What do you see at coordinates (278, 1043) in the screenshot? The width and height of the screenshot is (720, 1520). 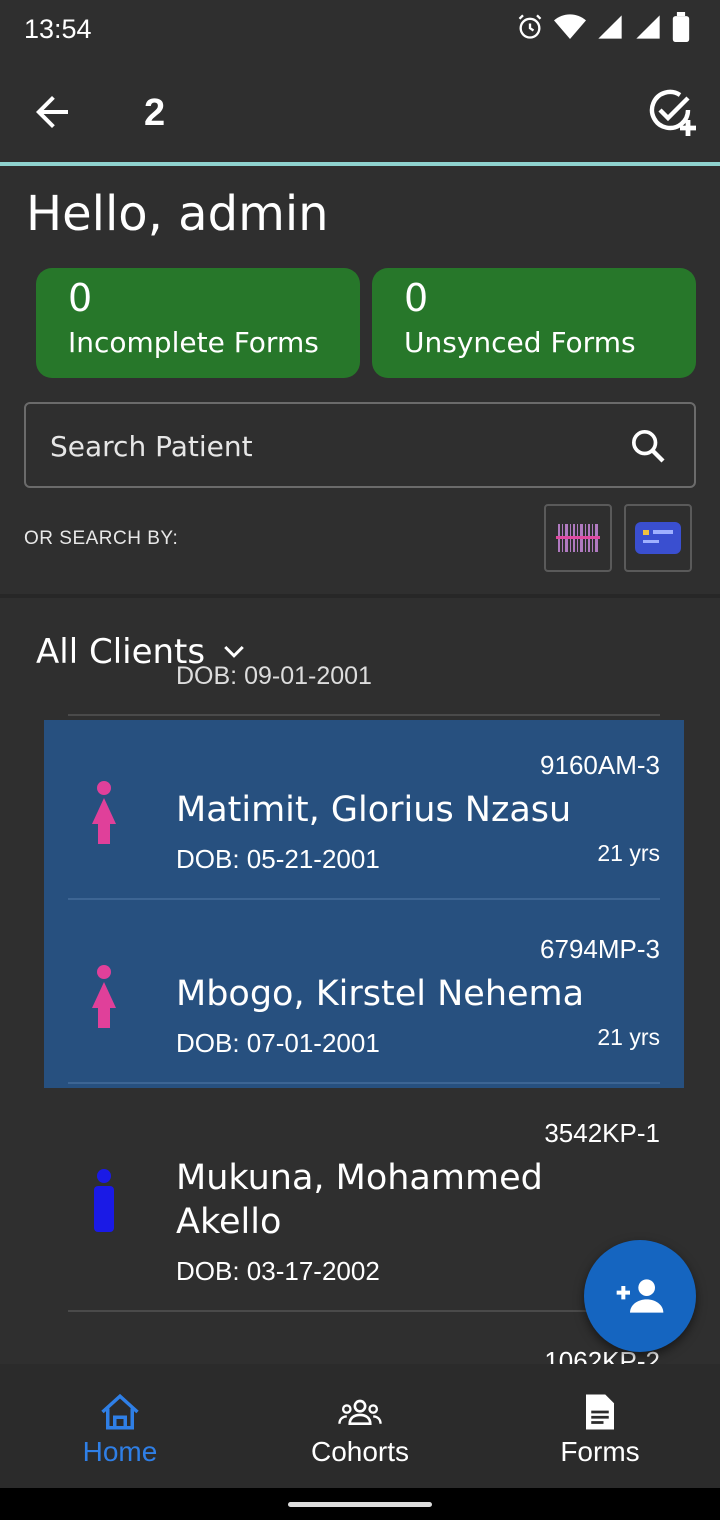 I see `patient-dob: DOB: 07-01-2001` at bounding box center [278, 1043].